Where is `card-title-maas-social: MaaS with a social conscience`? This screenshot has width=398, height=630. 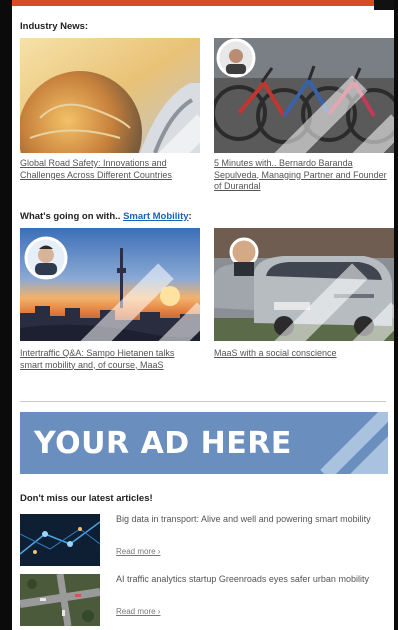
card-title-maas-social: MaaS with a social conscience is located at coordinates (302, 354).